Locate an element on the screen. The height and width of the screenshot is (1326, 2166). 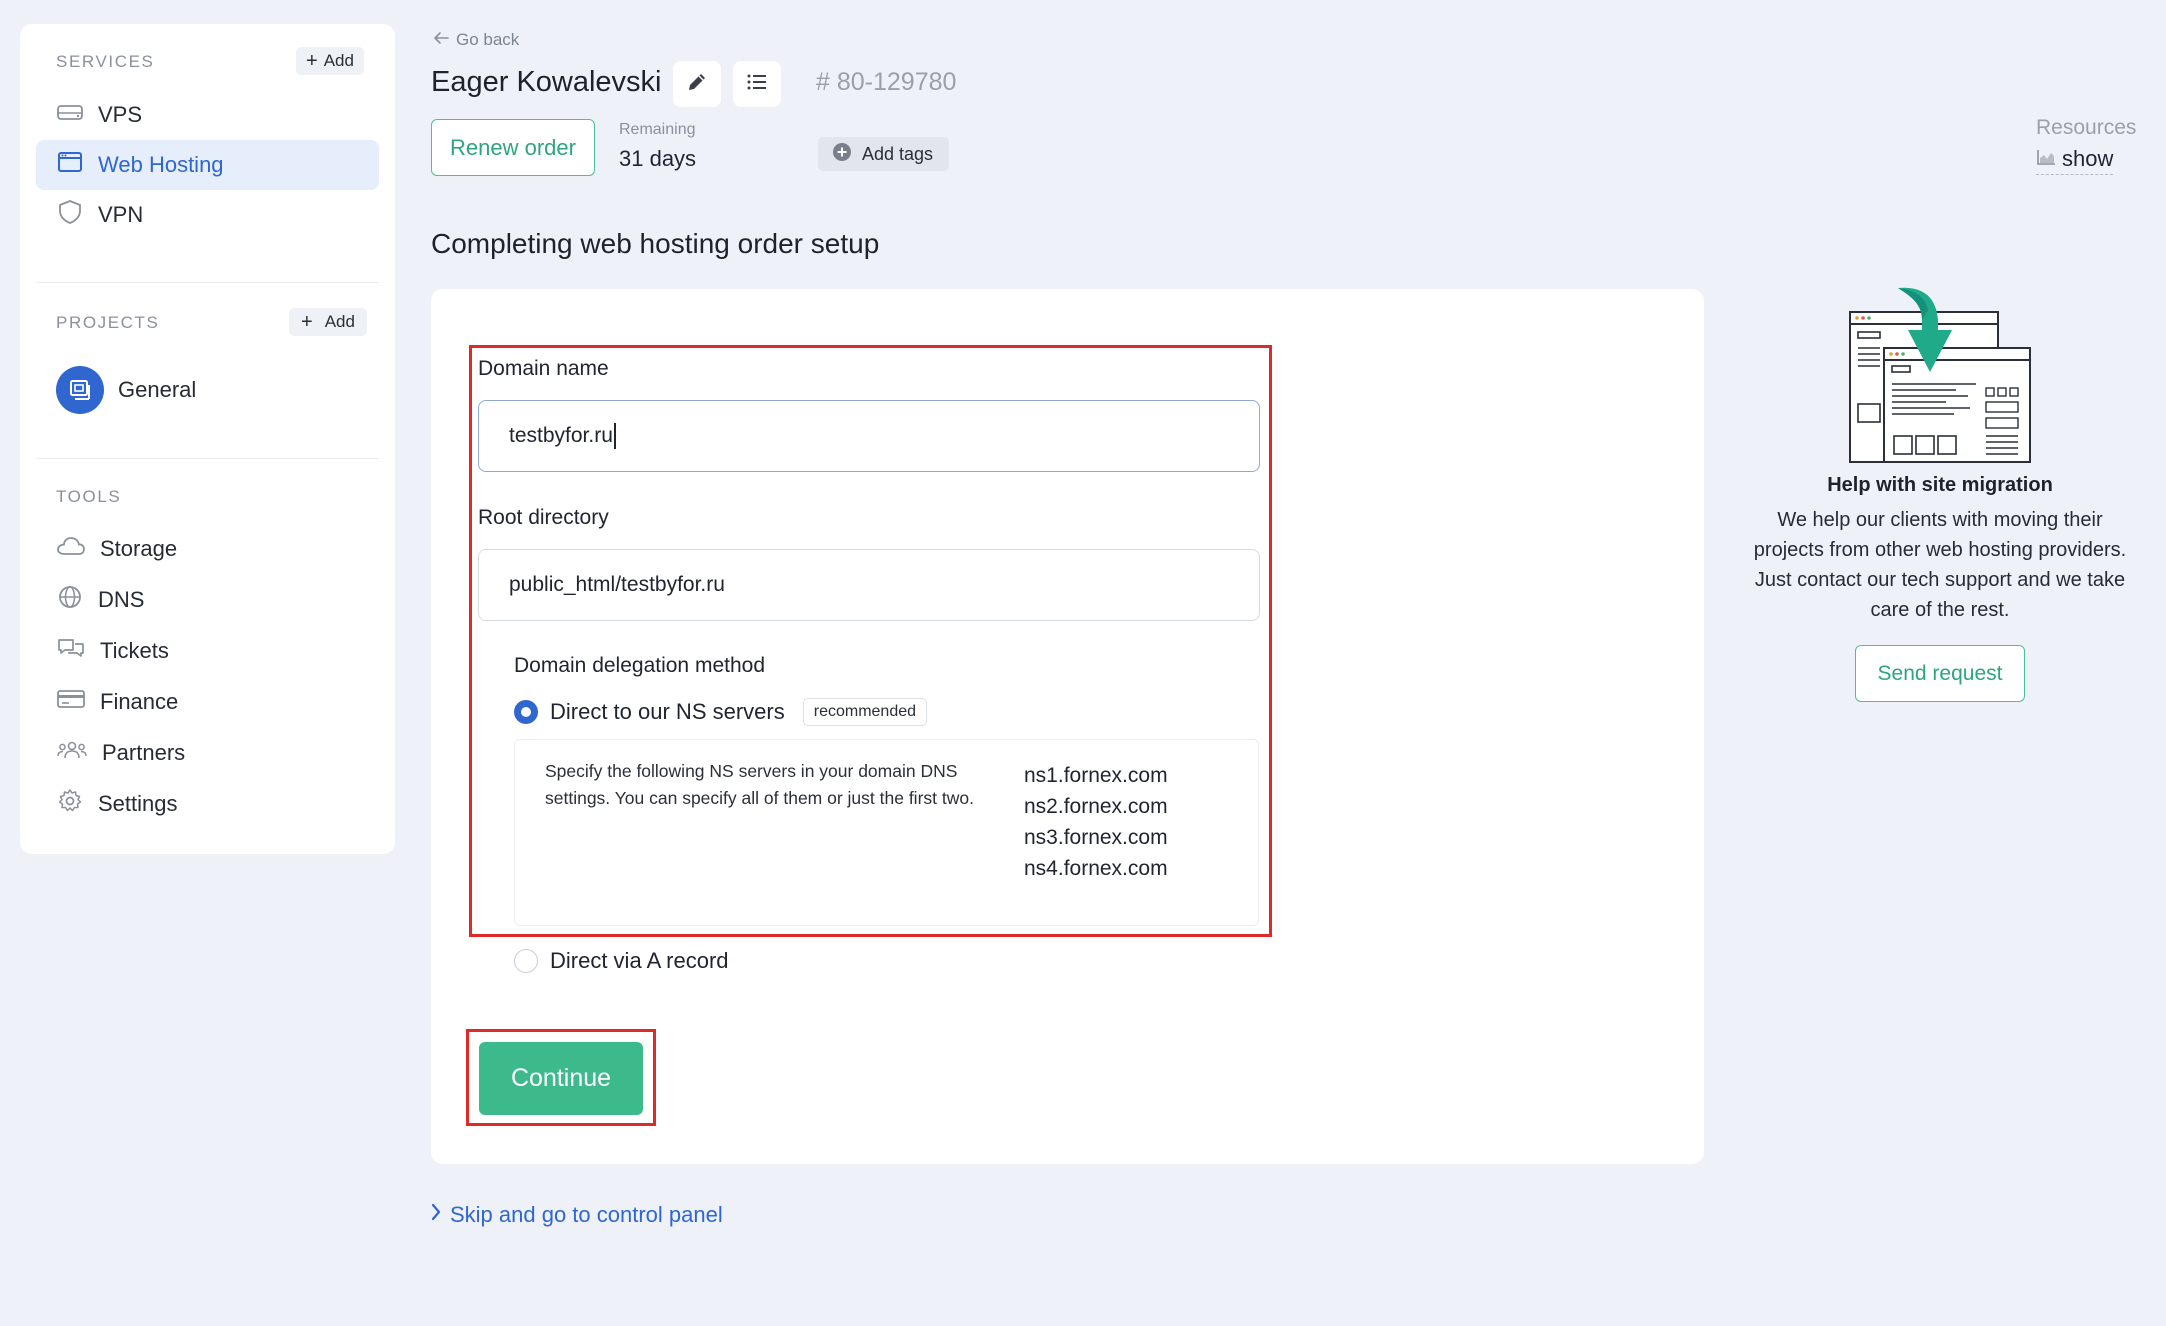
sidebar-item-label: VPN is located at coordinates (121, 214).